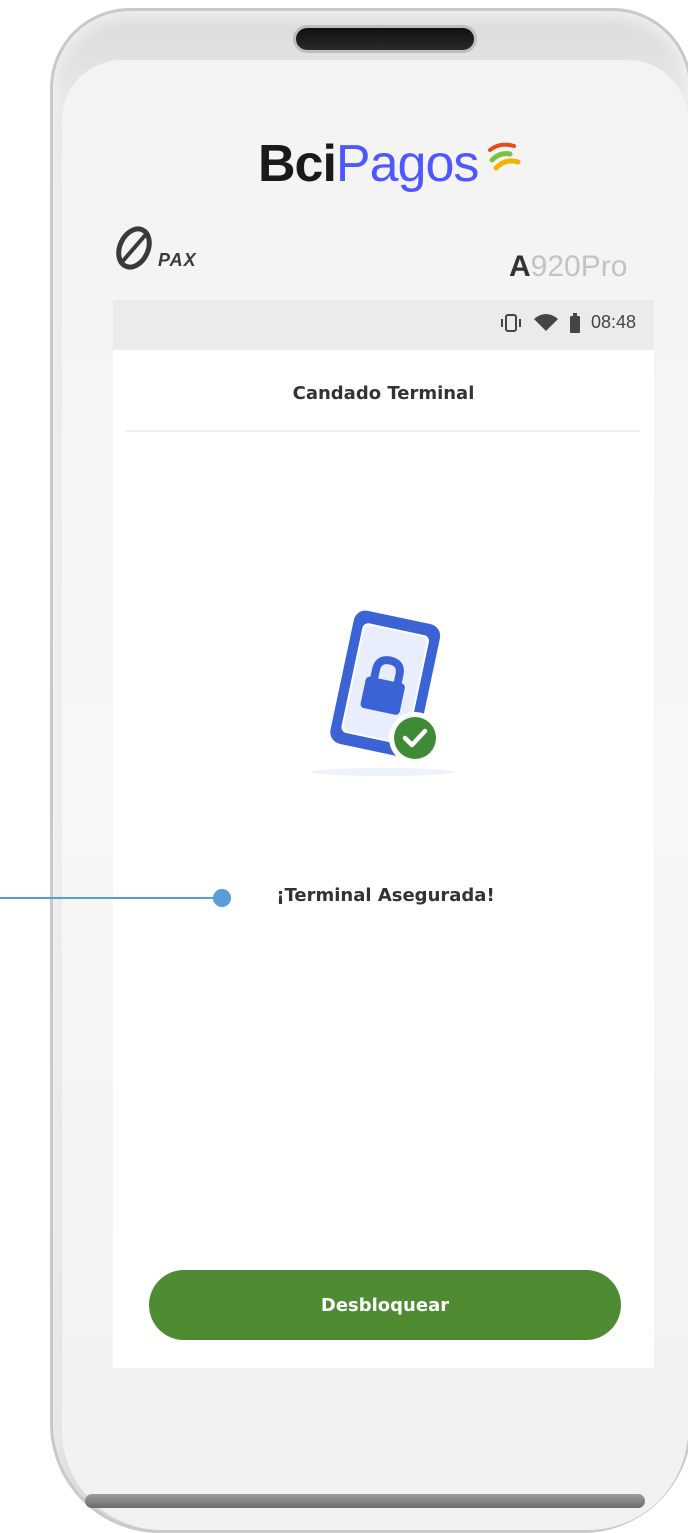 This screenshot has height=1533, width=688. What do you see at coordinates (177, 260) in the screenshot?
I see `pax-brand-text: PAX` at bounding box center [177, 260].